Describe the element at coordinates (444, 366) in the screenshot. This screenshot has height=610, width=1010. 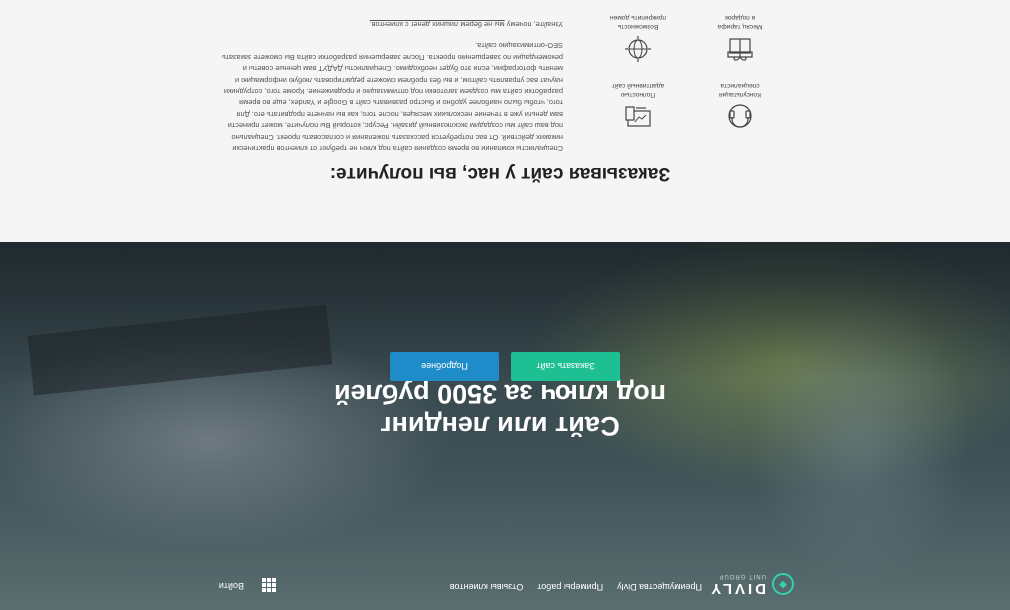
I see `more-button: Подробнее` at that location.